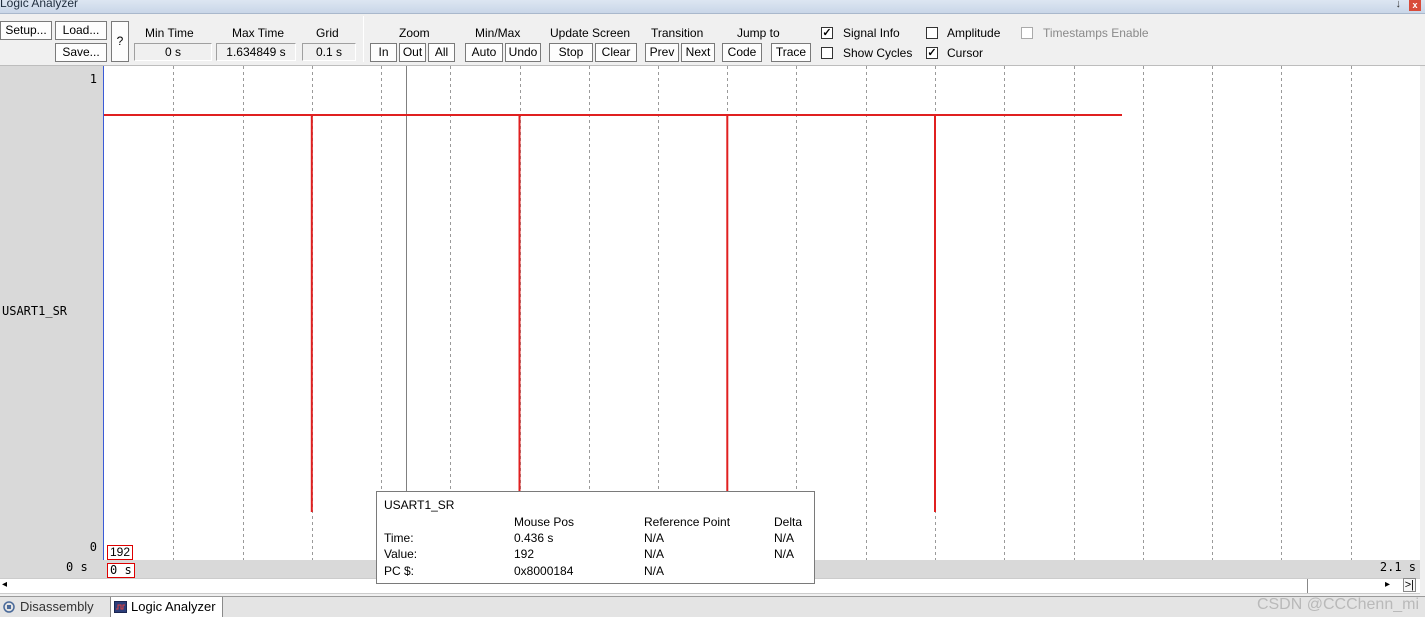  Describe the element at coordinates (383, 52) in the screenshot. I see `zoom-in-button: In` at that location.